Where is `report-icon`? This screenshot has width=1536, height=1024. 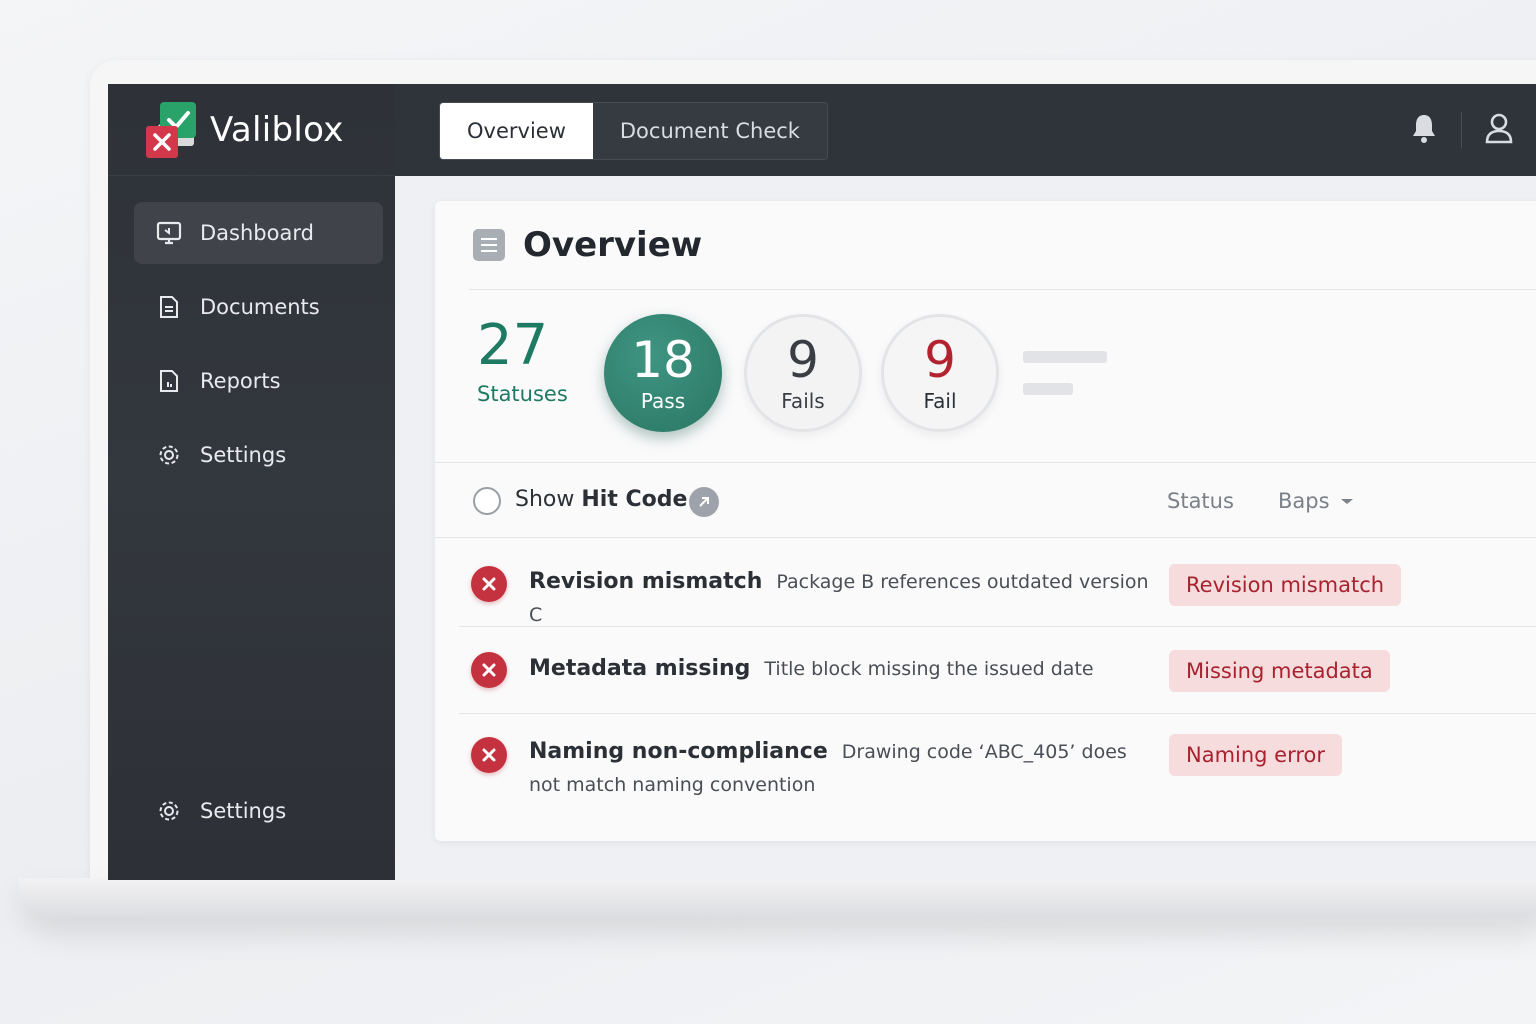
report-icon is located at coordinates (169, 381).